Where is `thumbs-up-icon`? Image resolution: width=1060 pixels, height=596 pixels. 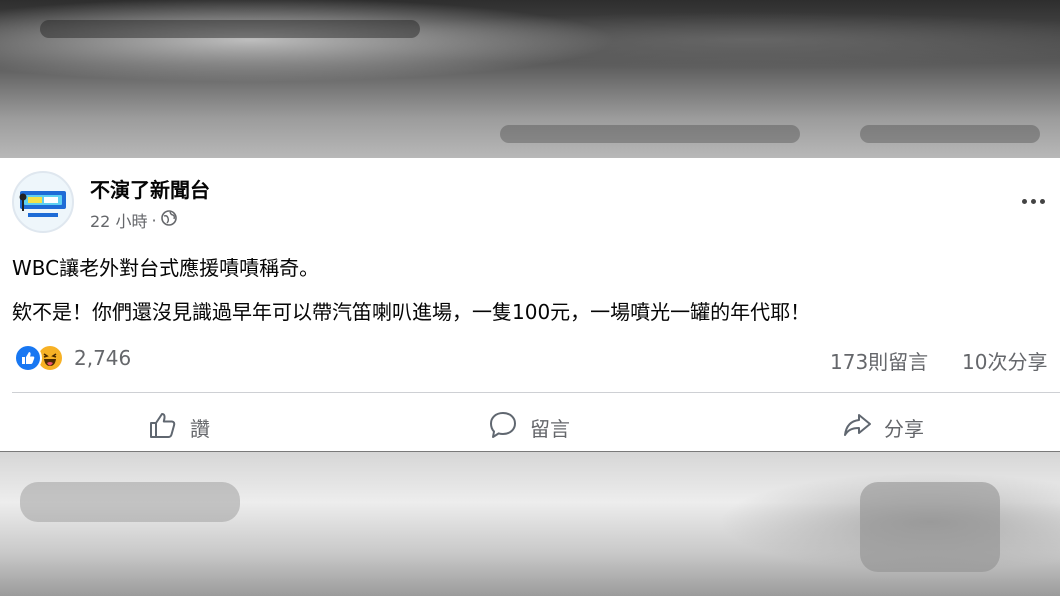 thumbs-up-icon is located at coordinates (163, 427).